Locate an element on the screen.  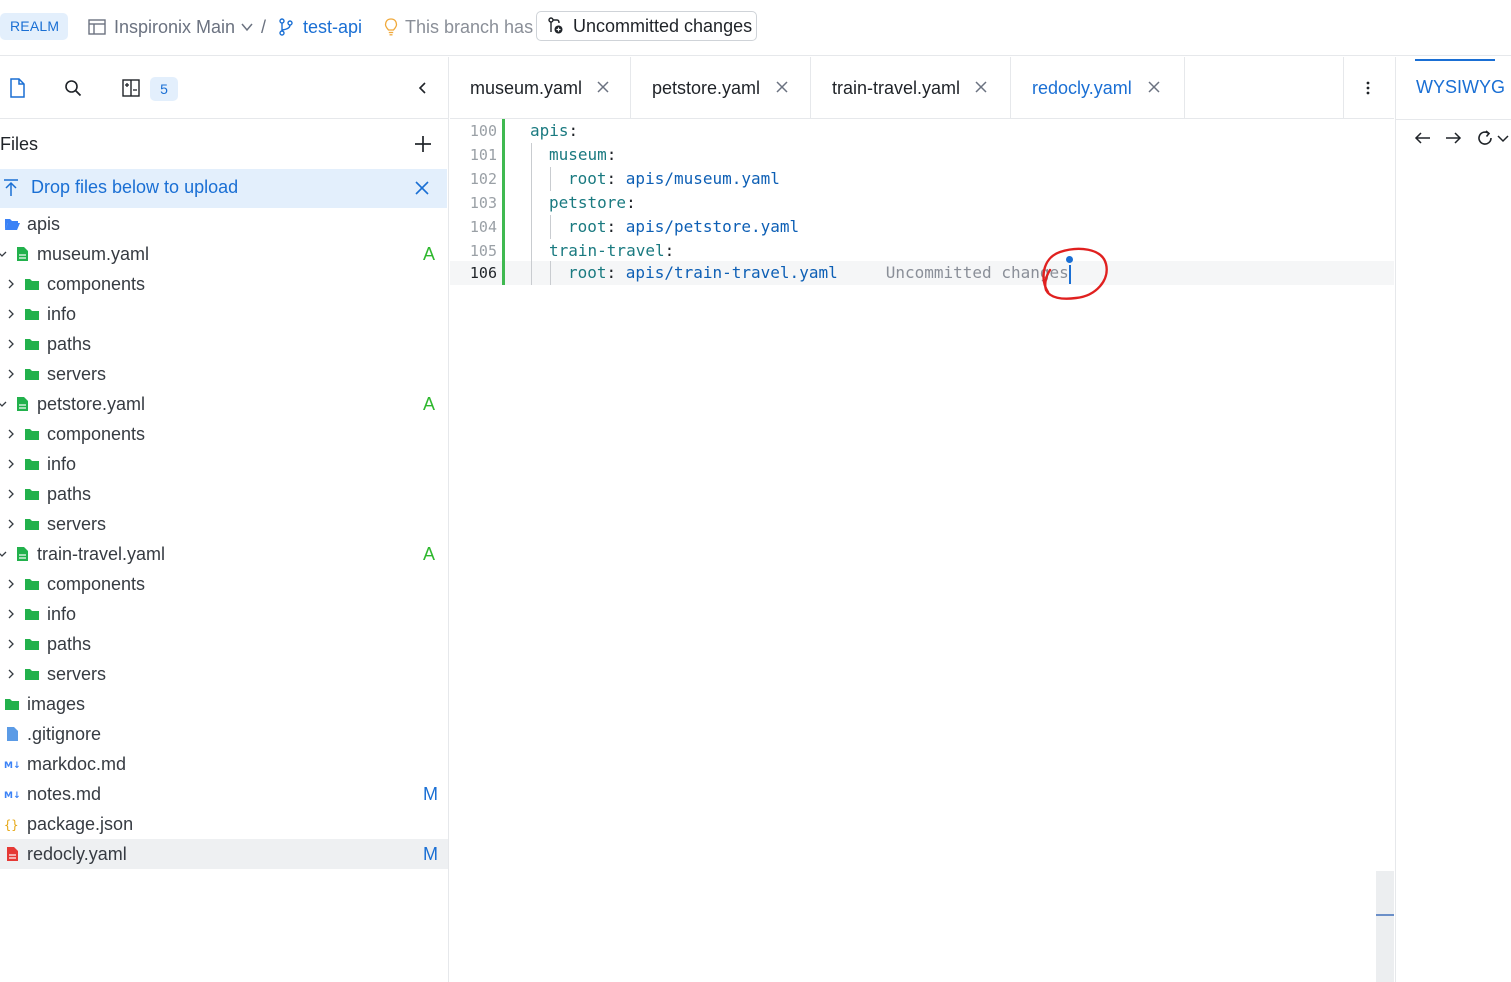
upload-icon is located at coordinates (11, 187).